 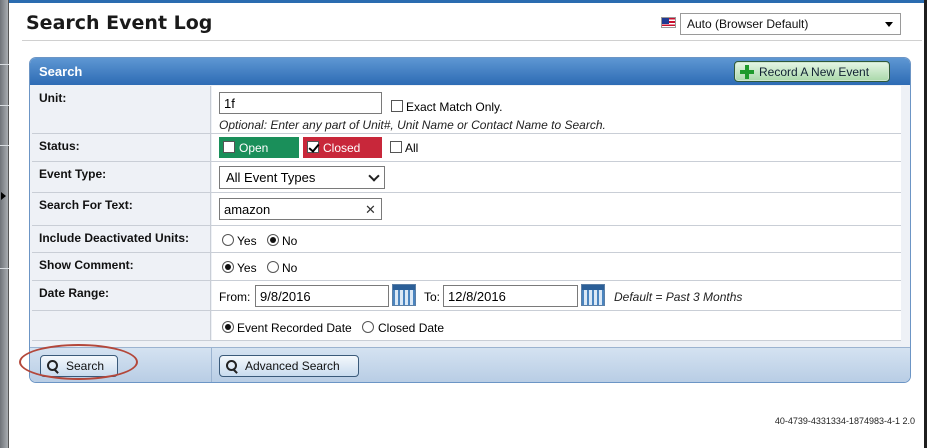 I want to click on comment-no-radio, so click(x=273, y=267).